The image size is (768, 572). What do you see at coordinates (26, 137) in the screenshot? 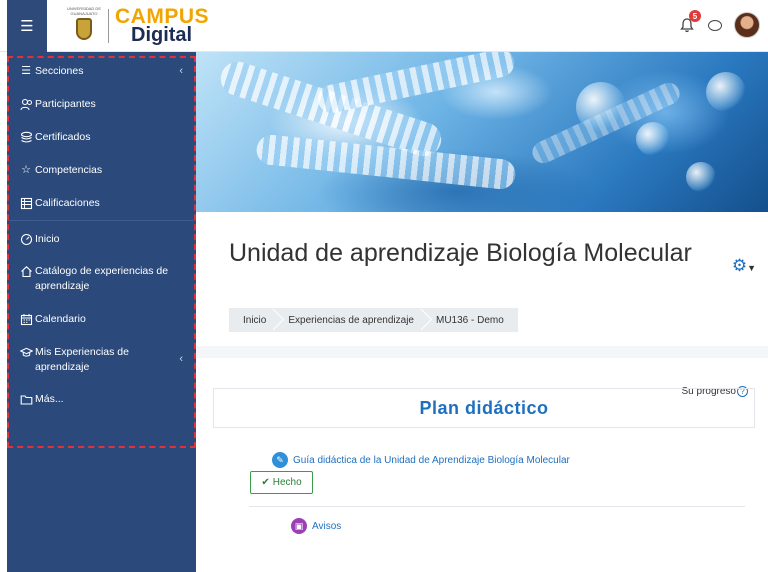
I see `layers-icon` at bounding box center [26, 137].